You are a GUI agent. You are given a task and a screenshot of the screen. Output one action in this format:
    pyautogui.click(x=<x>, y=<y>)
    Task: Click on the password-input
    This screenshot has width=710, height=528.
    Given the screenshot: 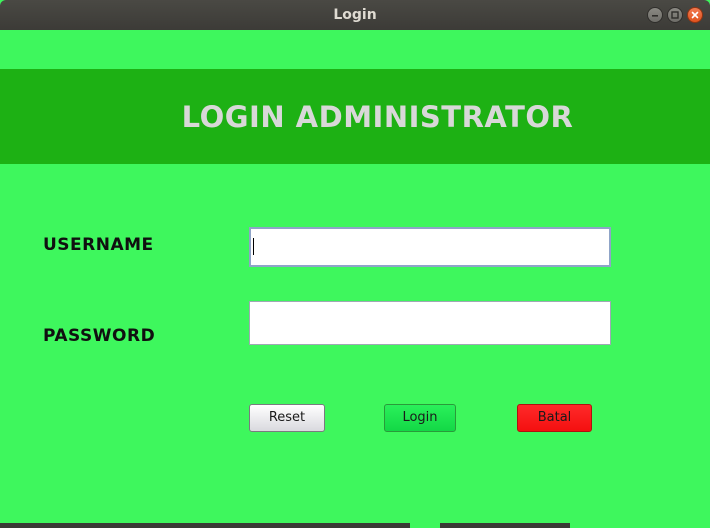 What is the action you would take?
    pyautogui.click(x=430, y=323)
    